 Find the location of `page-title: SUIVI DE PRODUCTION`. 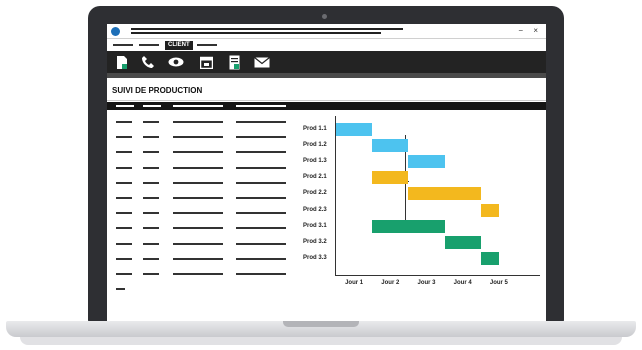

page-title: SUIVI DE PRODUCTION is located at coordinates (157, 90).